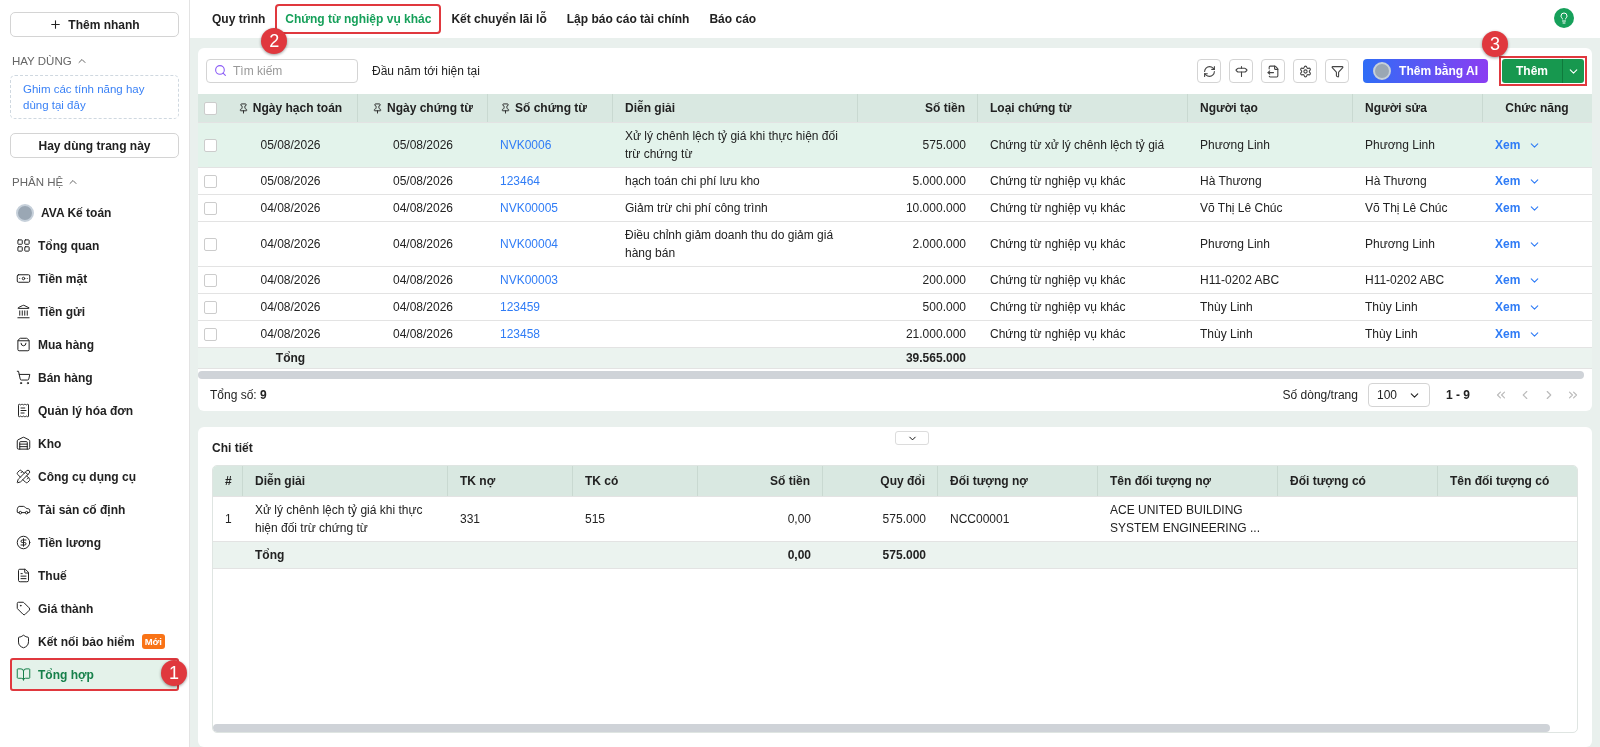  What do you see at coordinates (510, 481) in the screenshot?
I see `column-header: TK nợ` at bounding box center [510, 481].